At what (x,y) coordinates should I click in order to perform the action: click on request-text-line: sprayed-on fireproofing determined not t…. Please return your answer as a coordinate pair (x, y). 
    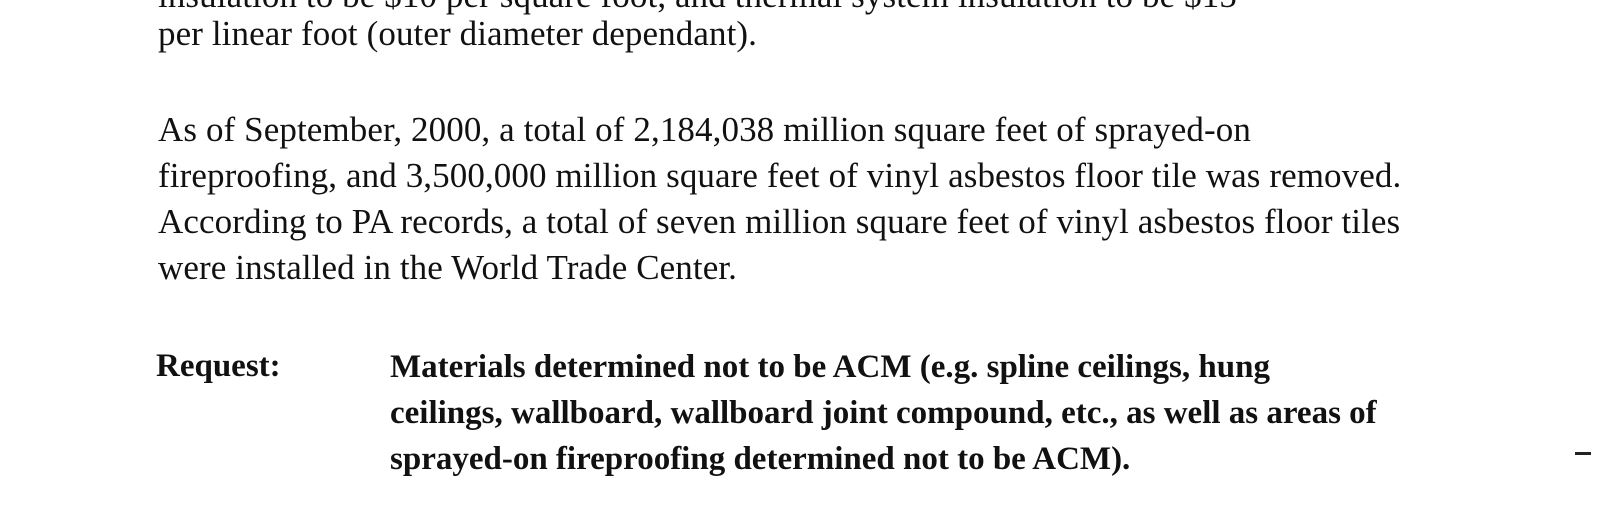
    Looking at the image, I should click on (760, 459).